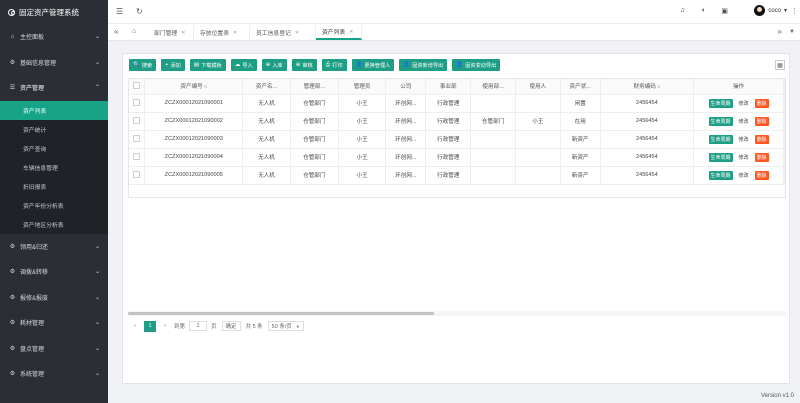 The width and height of the screenshot is (800, 403). What do you see at coordinates (285, 326) in the screenshot?
I see `page-size-select: 50 条/页 ▼` at bounding box center [285, 326].